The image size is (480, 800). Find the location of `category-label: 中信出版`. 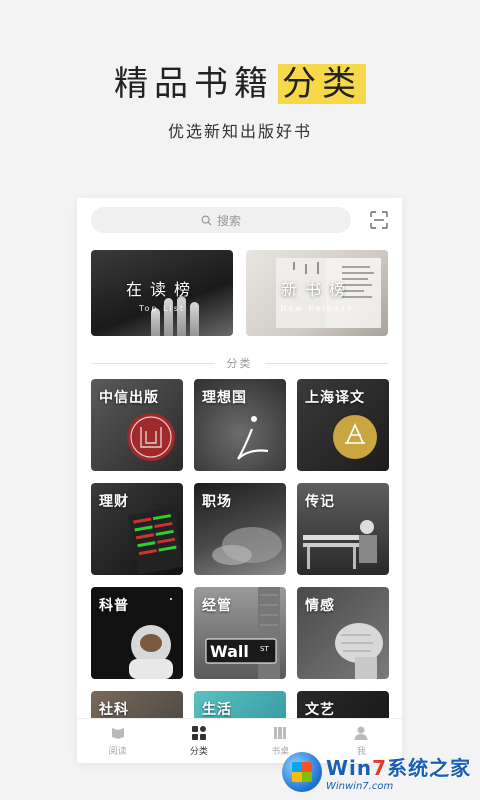

category-label: 中信出版 is located at coordinates (129, 398).